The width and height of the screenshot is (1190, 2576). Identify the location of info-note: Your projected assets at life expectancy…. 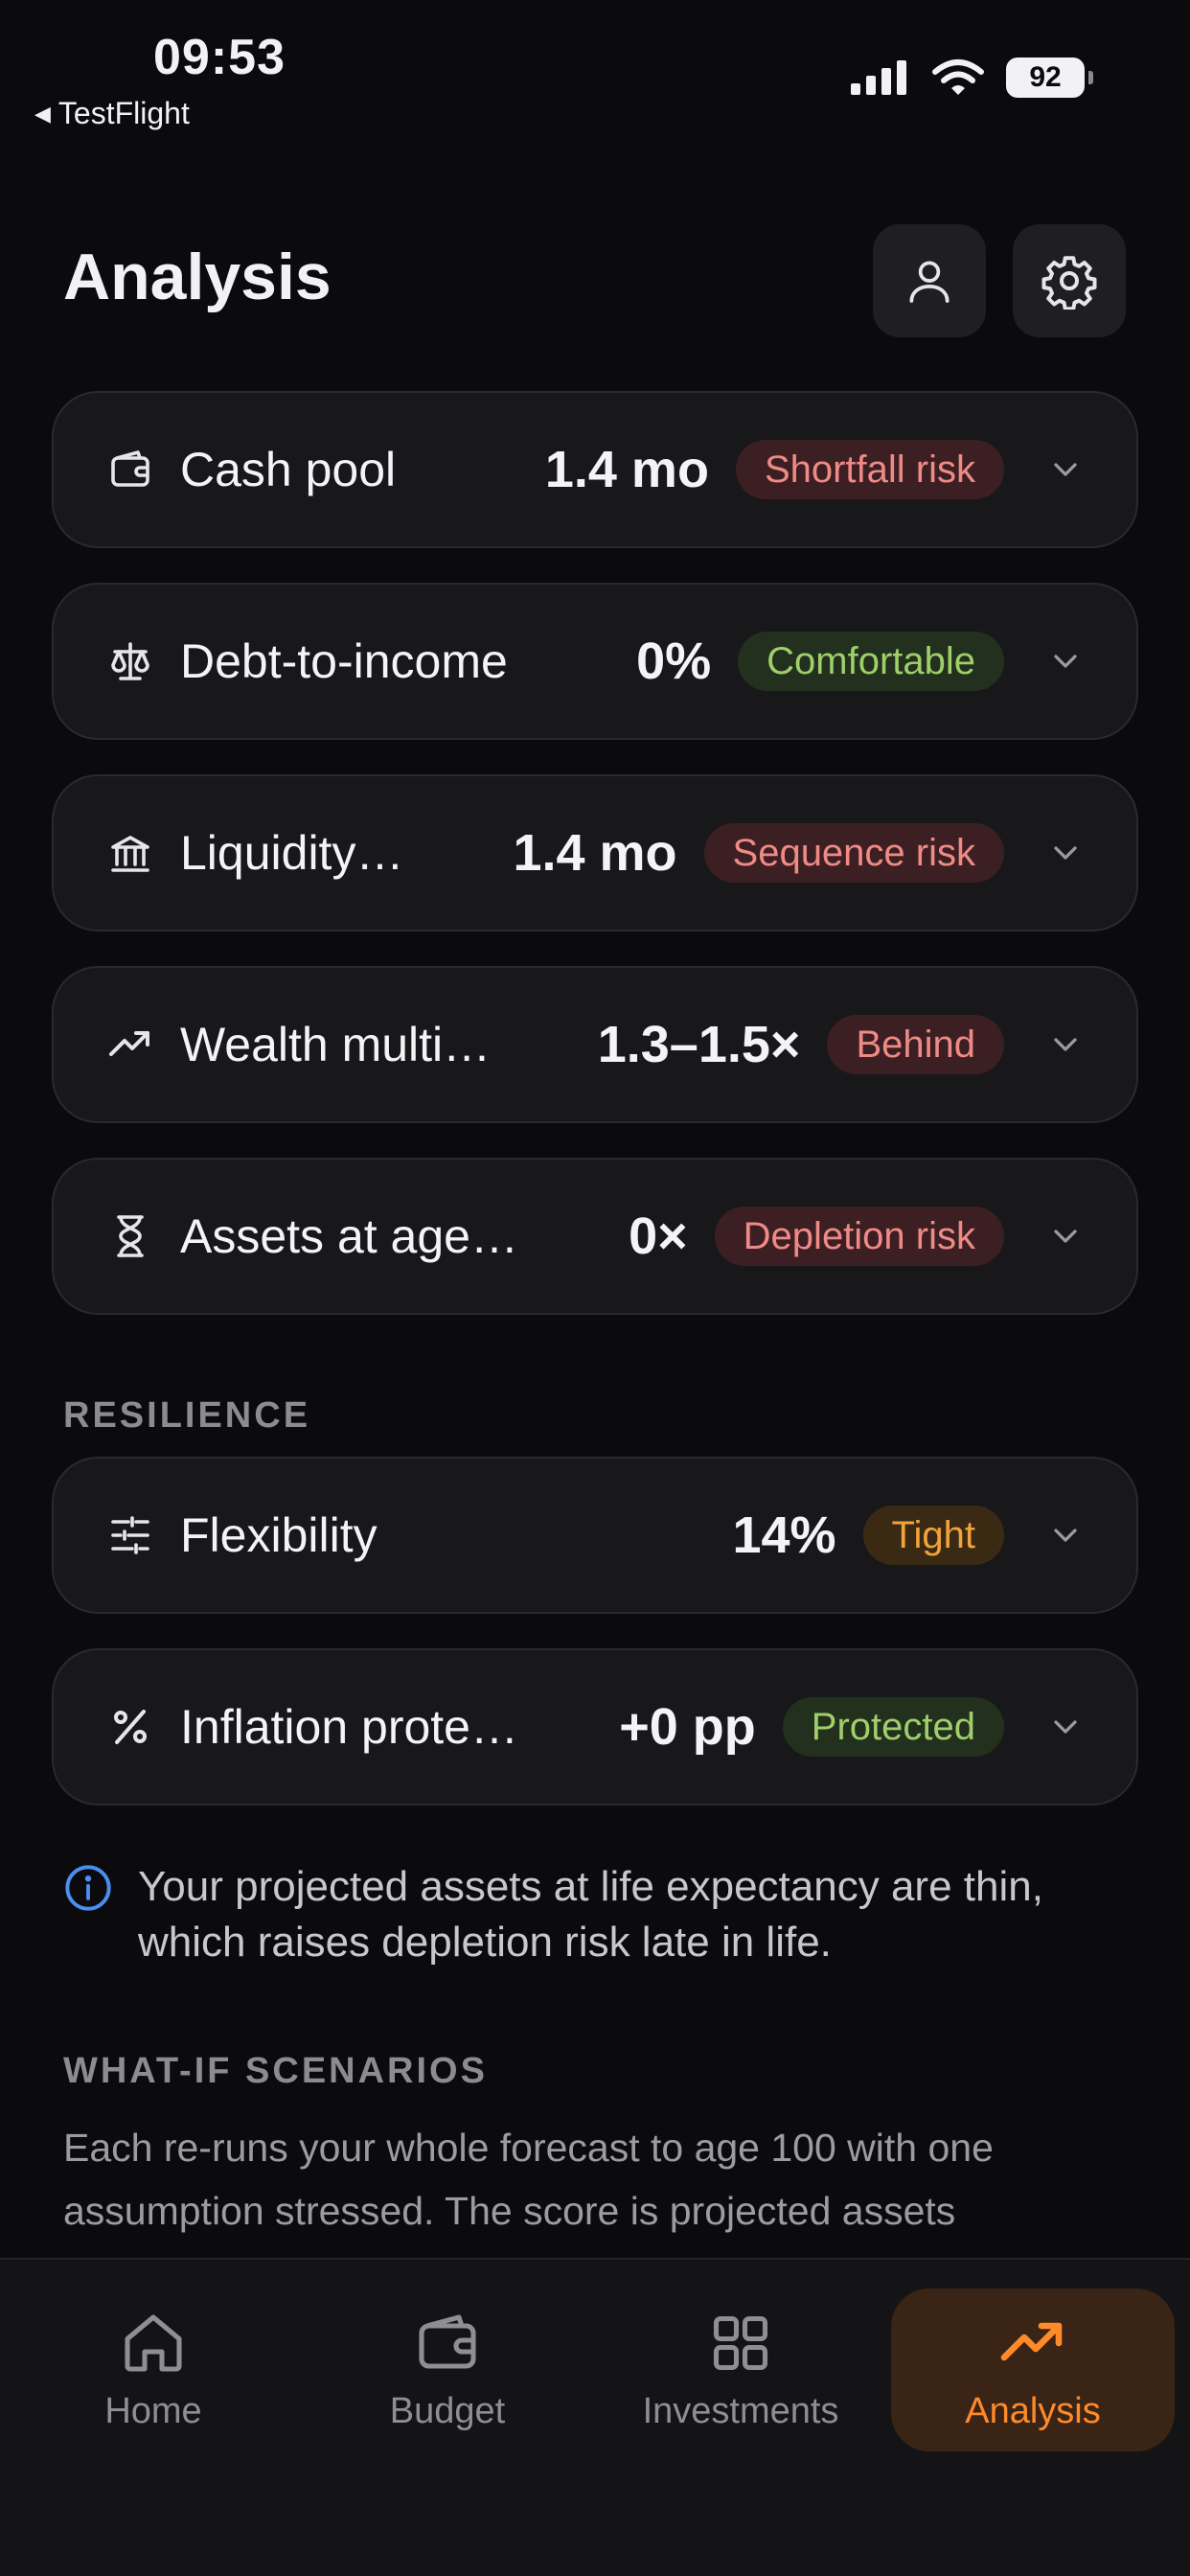
(595, 1914).